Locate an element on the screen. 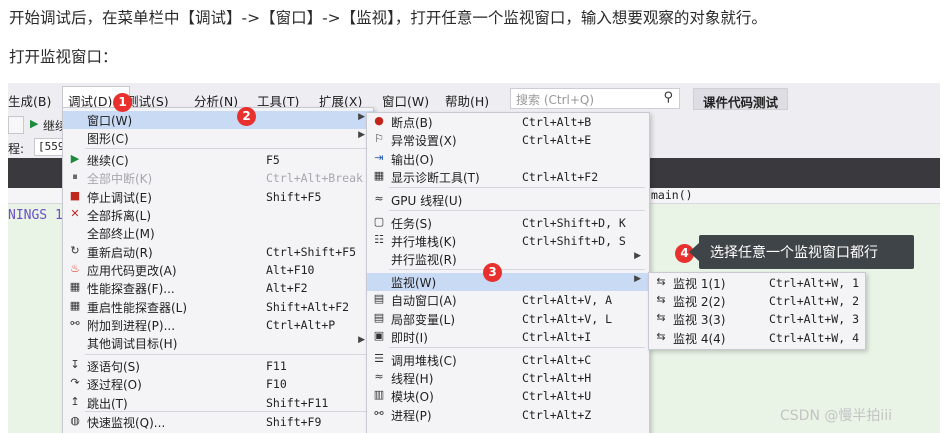 The width and height of the screenshot is (951, 433). menu-item-label: 其他调试目标(H) is located at coordinates (132, 344).